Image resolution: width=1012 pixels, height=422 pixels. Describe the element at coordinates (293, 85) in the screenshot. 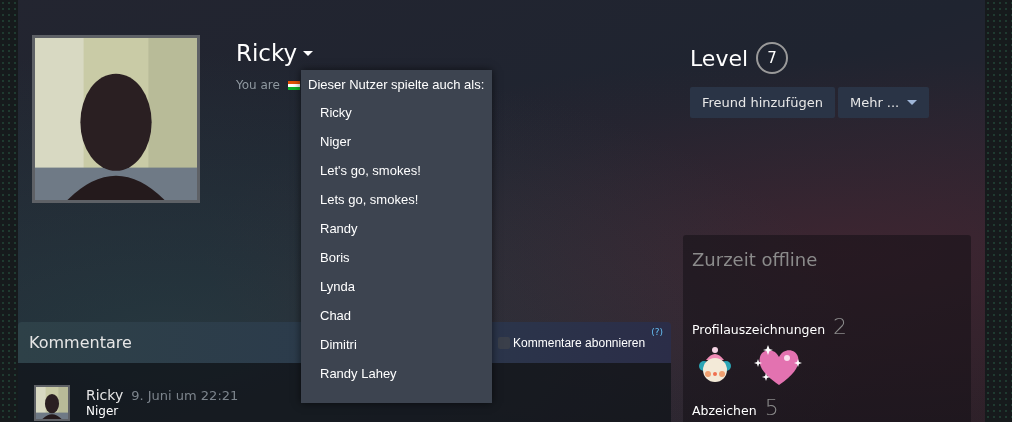

I see `flag-icon` at that location.